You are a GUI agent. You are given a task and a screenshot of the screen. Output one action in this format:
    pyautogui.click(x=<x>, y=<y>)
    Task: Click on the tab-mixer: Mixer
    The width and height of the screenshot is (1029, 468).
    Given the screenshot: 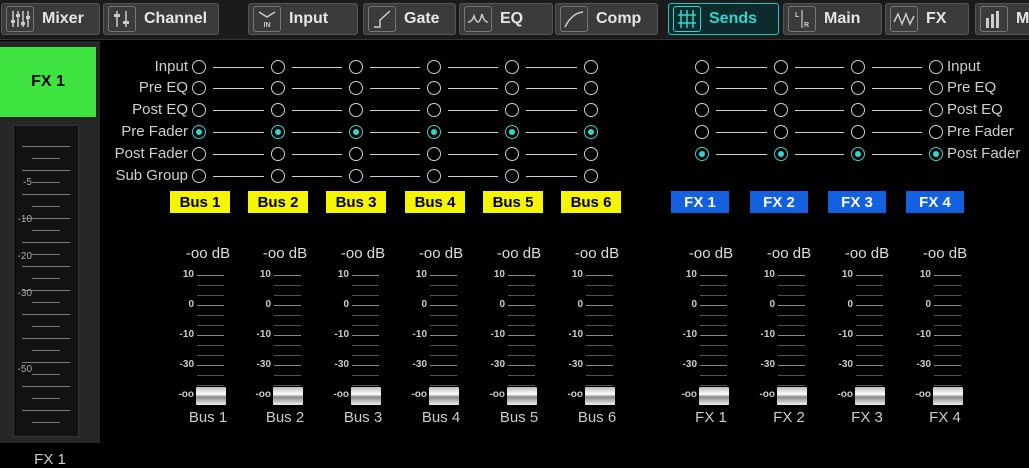 What is the action you would take?
    pyautogui.click(x=50, y=19)
    